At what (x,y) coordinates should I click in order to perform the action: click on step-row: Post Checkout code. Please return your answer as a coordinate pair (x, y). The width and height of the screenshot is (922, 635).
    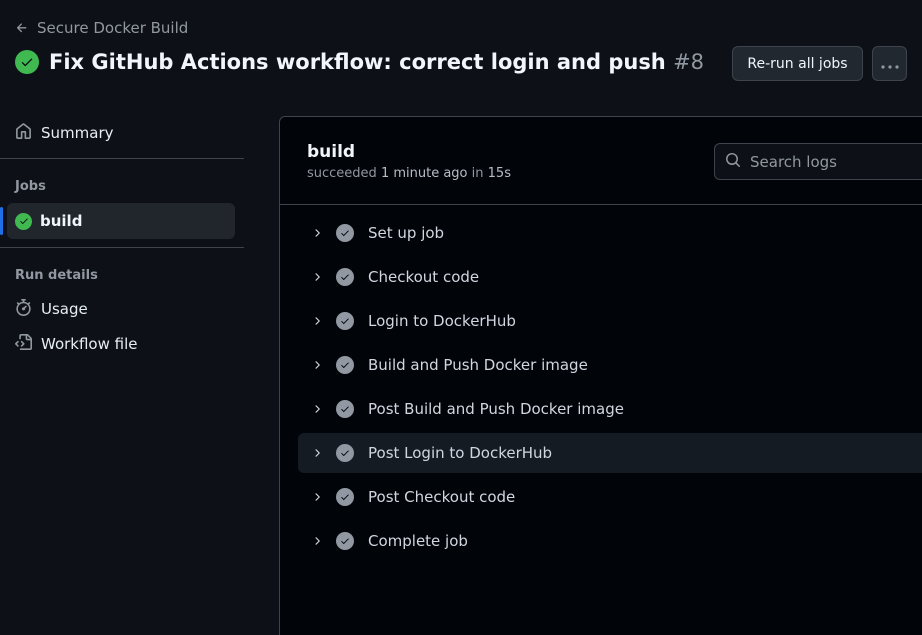
    Looking at the image, I should click on (610, 497).